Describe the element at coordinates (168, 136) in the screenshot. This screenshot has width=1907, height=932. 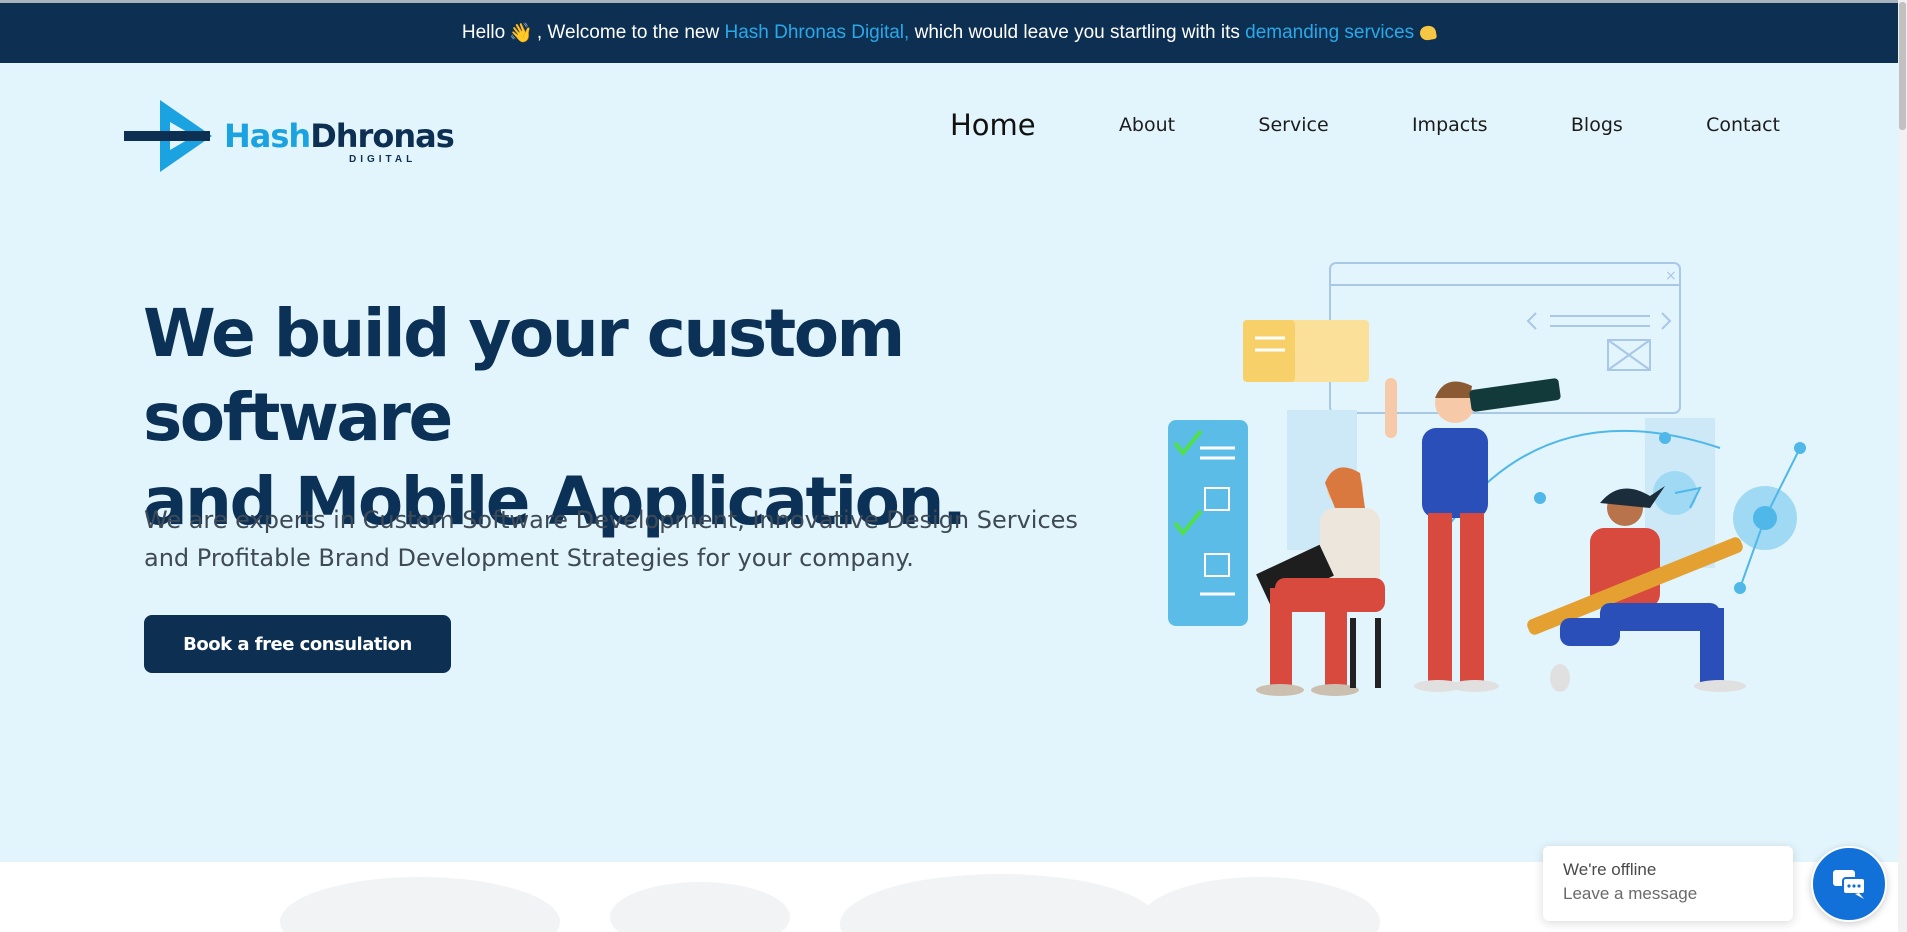
I see `logo-mark-icon` at that location.